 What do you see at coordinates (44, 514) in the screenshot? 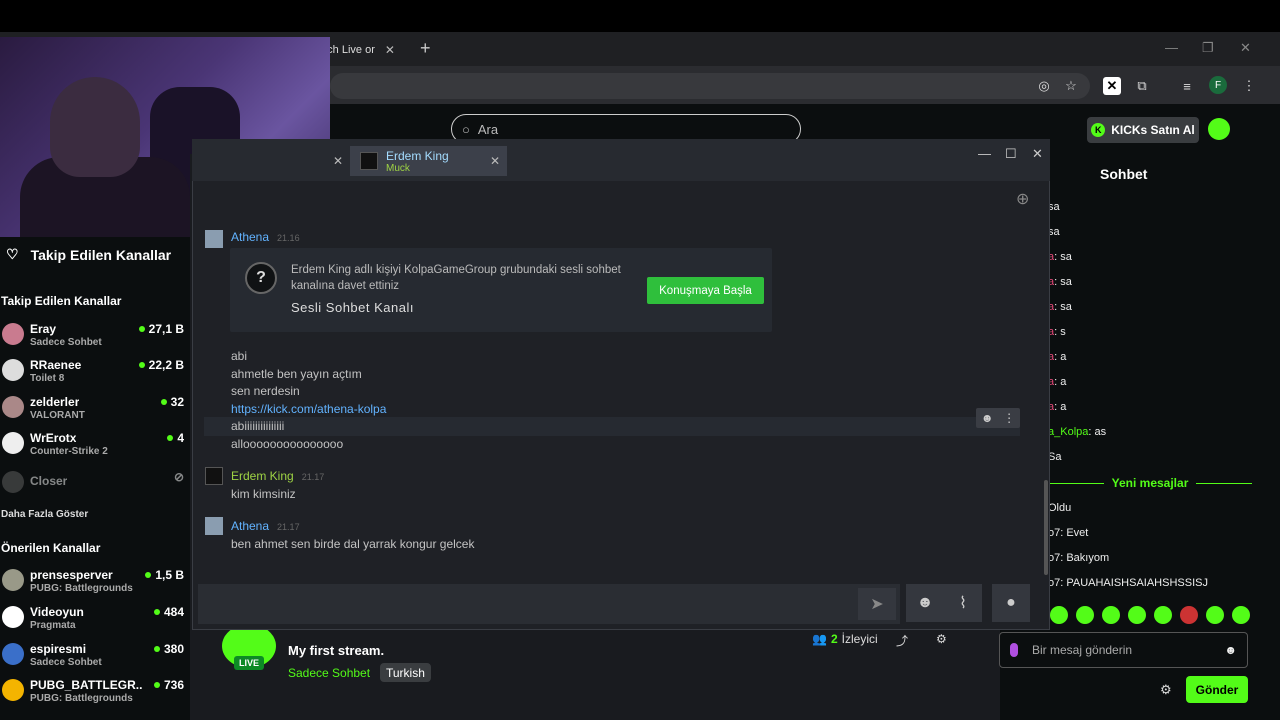
I see `show-more-link: Daha Fazla Göster` at bounding box center [44, 514].